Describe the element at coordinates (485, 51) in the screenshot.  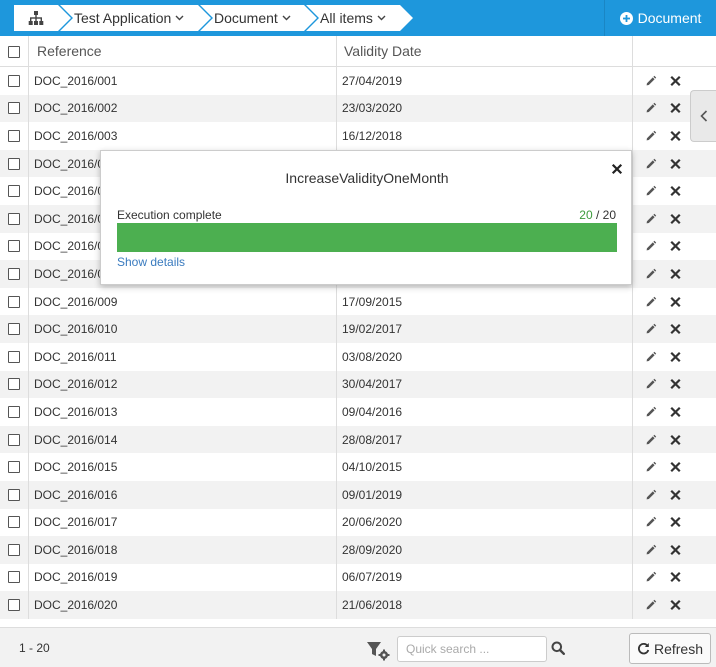
I see `column-header-validity-date: Validity Date` at that location.